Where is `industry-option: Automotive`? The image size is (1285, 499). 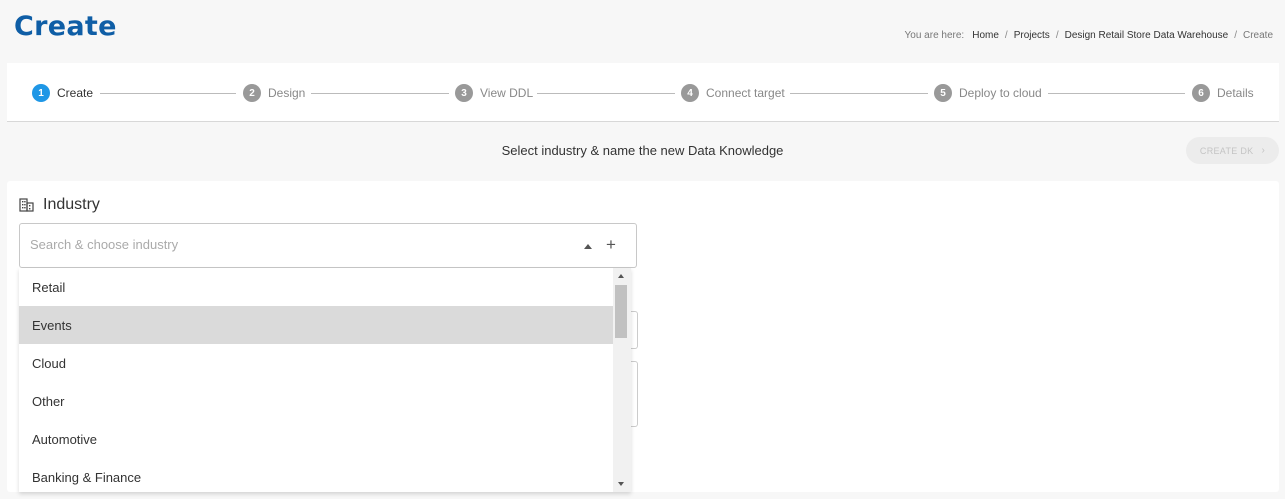
industry-option: Automotive is located at coordinates (316, 439).